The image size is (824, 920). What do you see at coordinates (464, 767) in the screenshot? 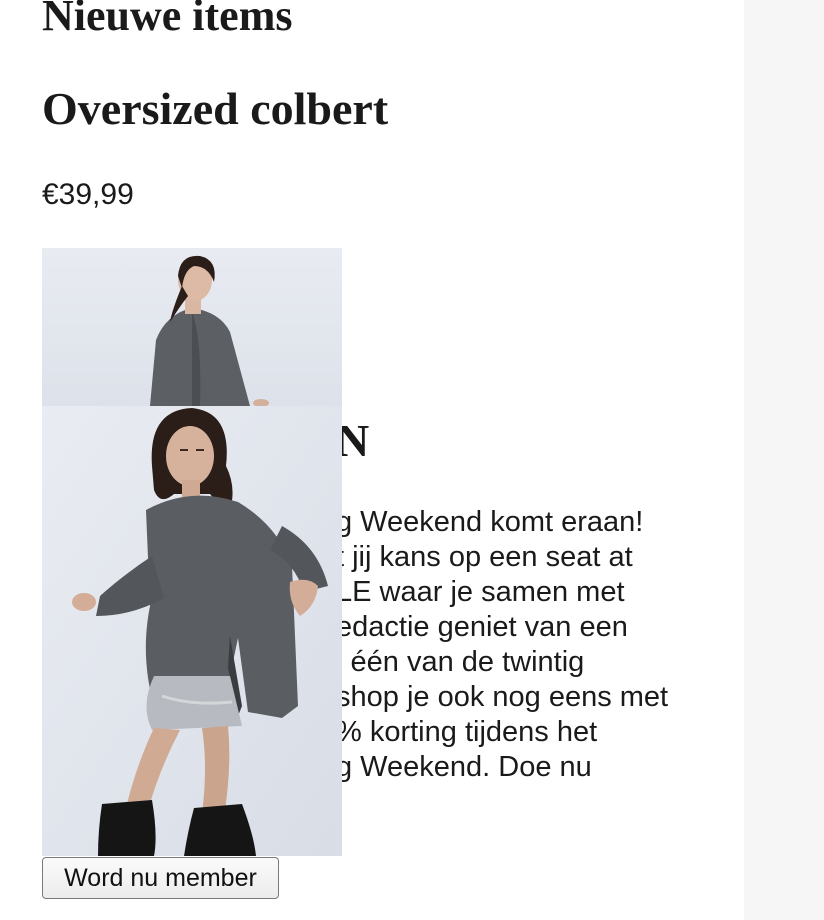
I see `promo-line: g Weekend. Doe nu` at bounding box center [464, 767].